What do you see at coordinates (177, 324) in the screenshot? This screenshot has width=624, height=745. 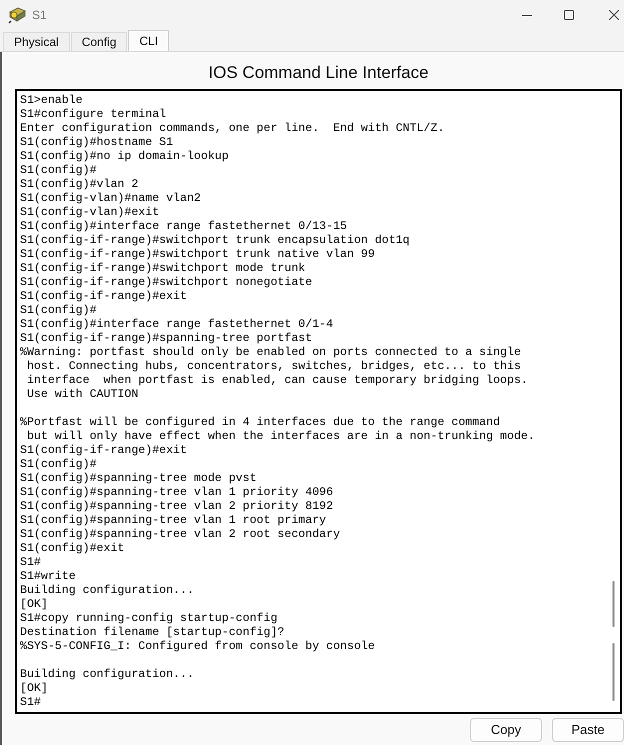 I see `terminal-line: S1(config)#interface range fastethernet 0/1-4` at bounding box center [177, 324].